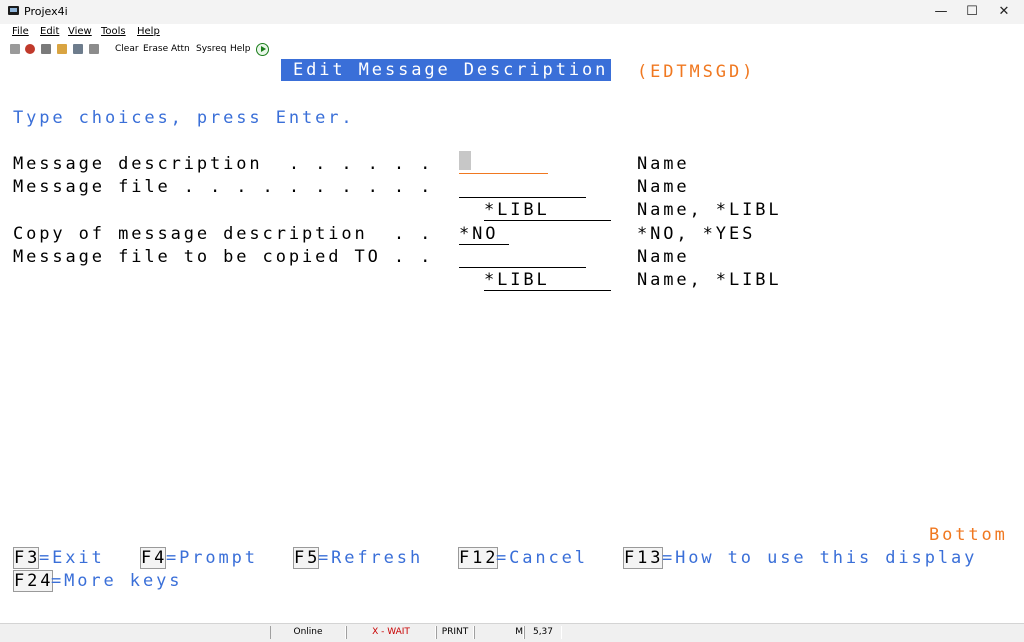  What do you see at coordinates (542, 558) in the screenshot?
I see `f12-cancel: =Cancel` at bounding box center [542, 558].